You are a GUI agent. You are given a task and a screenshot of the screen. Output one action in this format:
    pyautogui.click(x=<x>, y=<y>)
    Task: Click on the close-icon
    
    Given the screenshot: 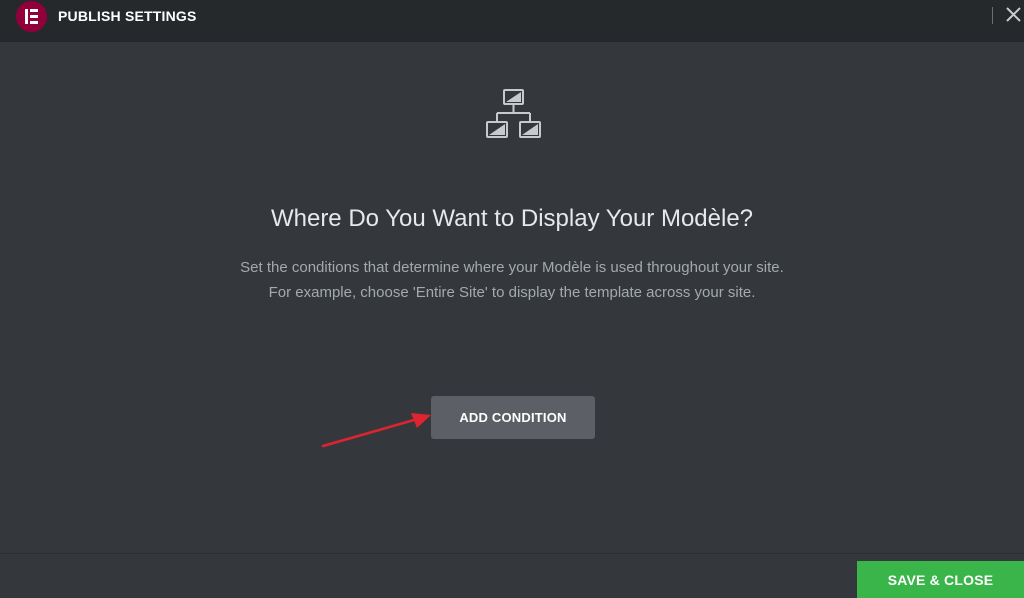 What is the action you would take?
    pyautogui.click(x=1013, y=14)
    